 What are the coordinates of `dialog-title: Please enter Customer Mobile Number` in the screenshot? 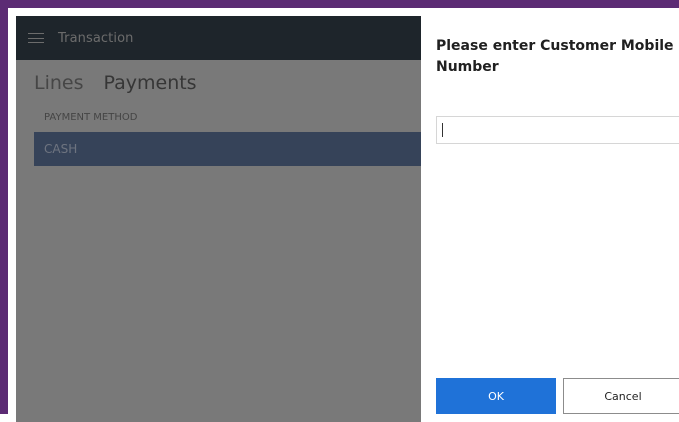 It's located at (555, 56).